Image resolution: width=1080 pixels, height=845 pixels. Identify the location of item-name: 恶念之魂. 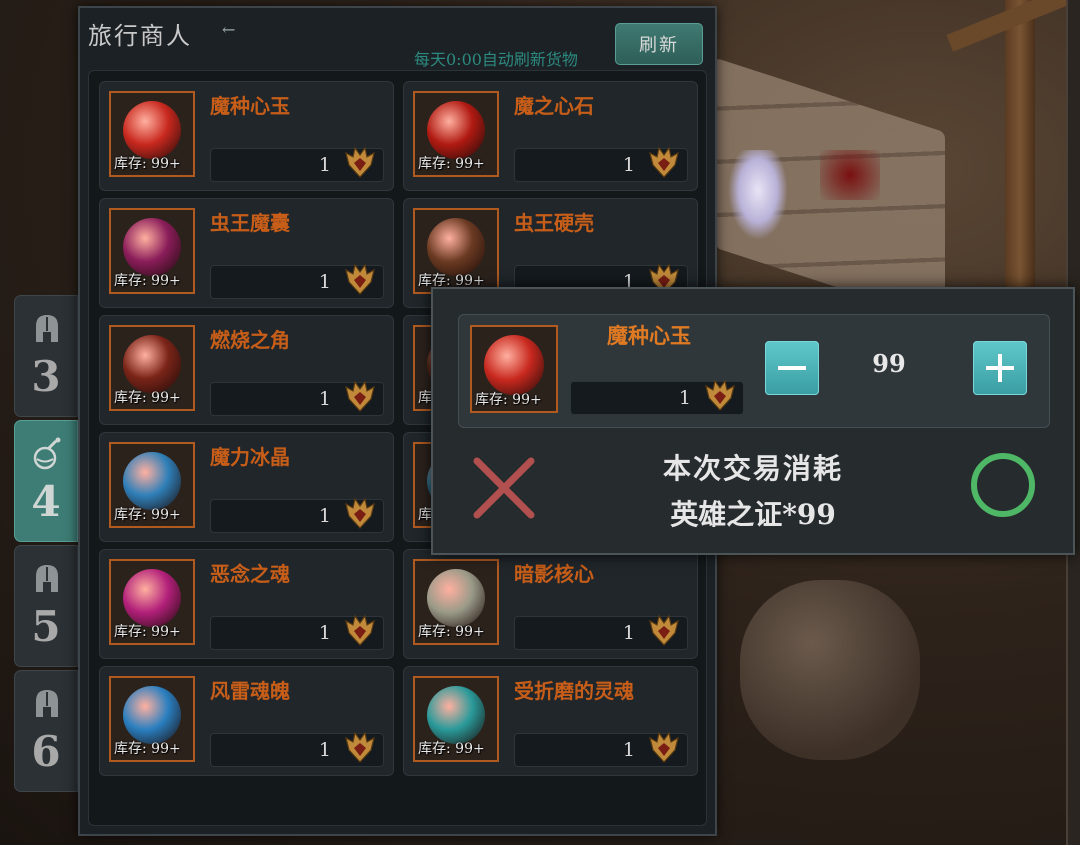
(250, 574).